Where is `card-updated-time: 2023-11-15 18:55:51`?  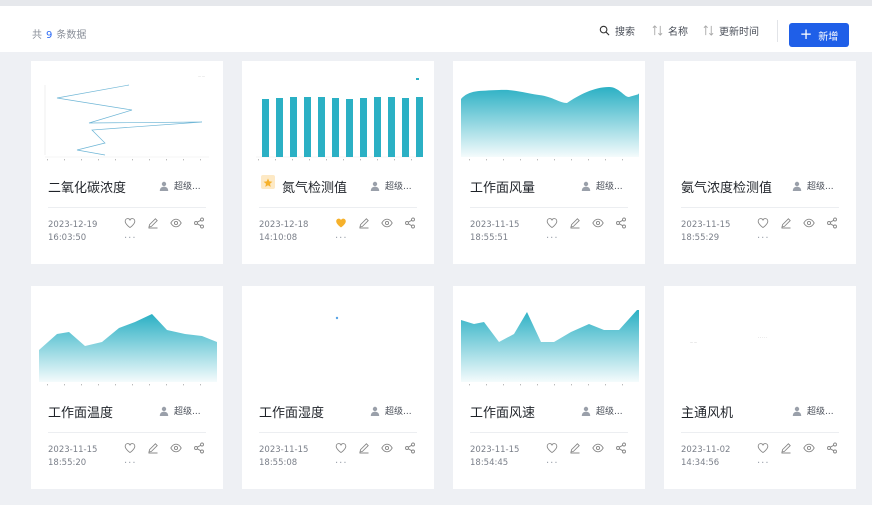
card-updated-time: 2023-11-15 18:55:51 is located at coordinates (495, 231).